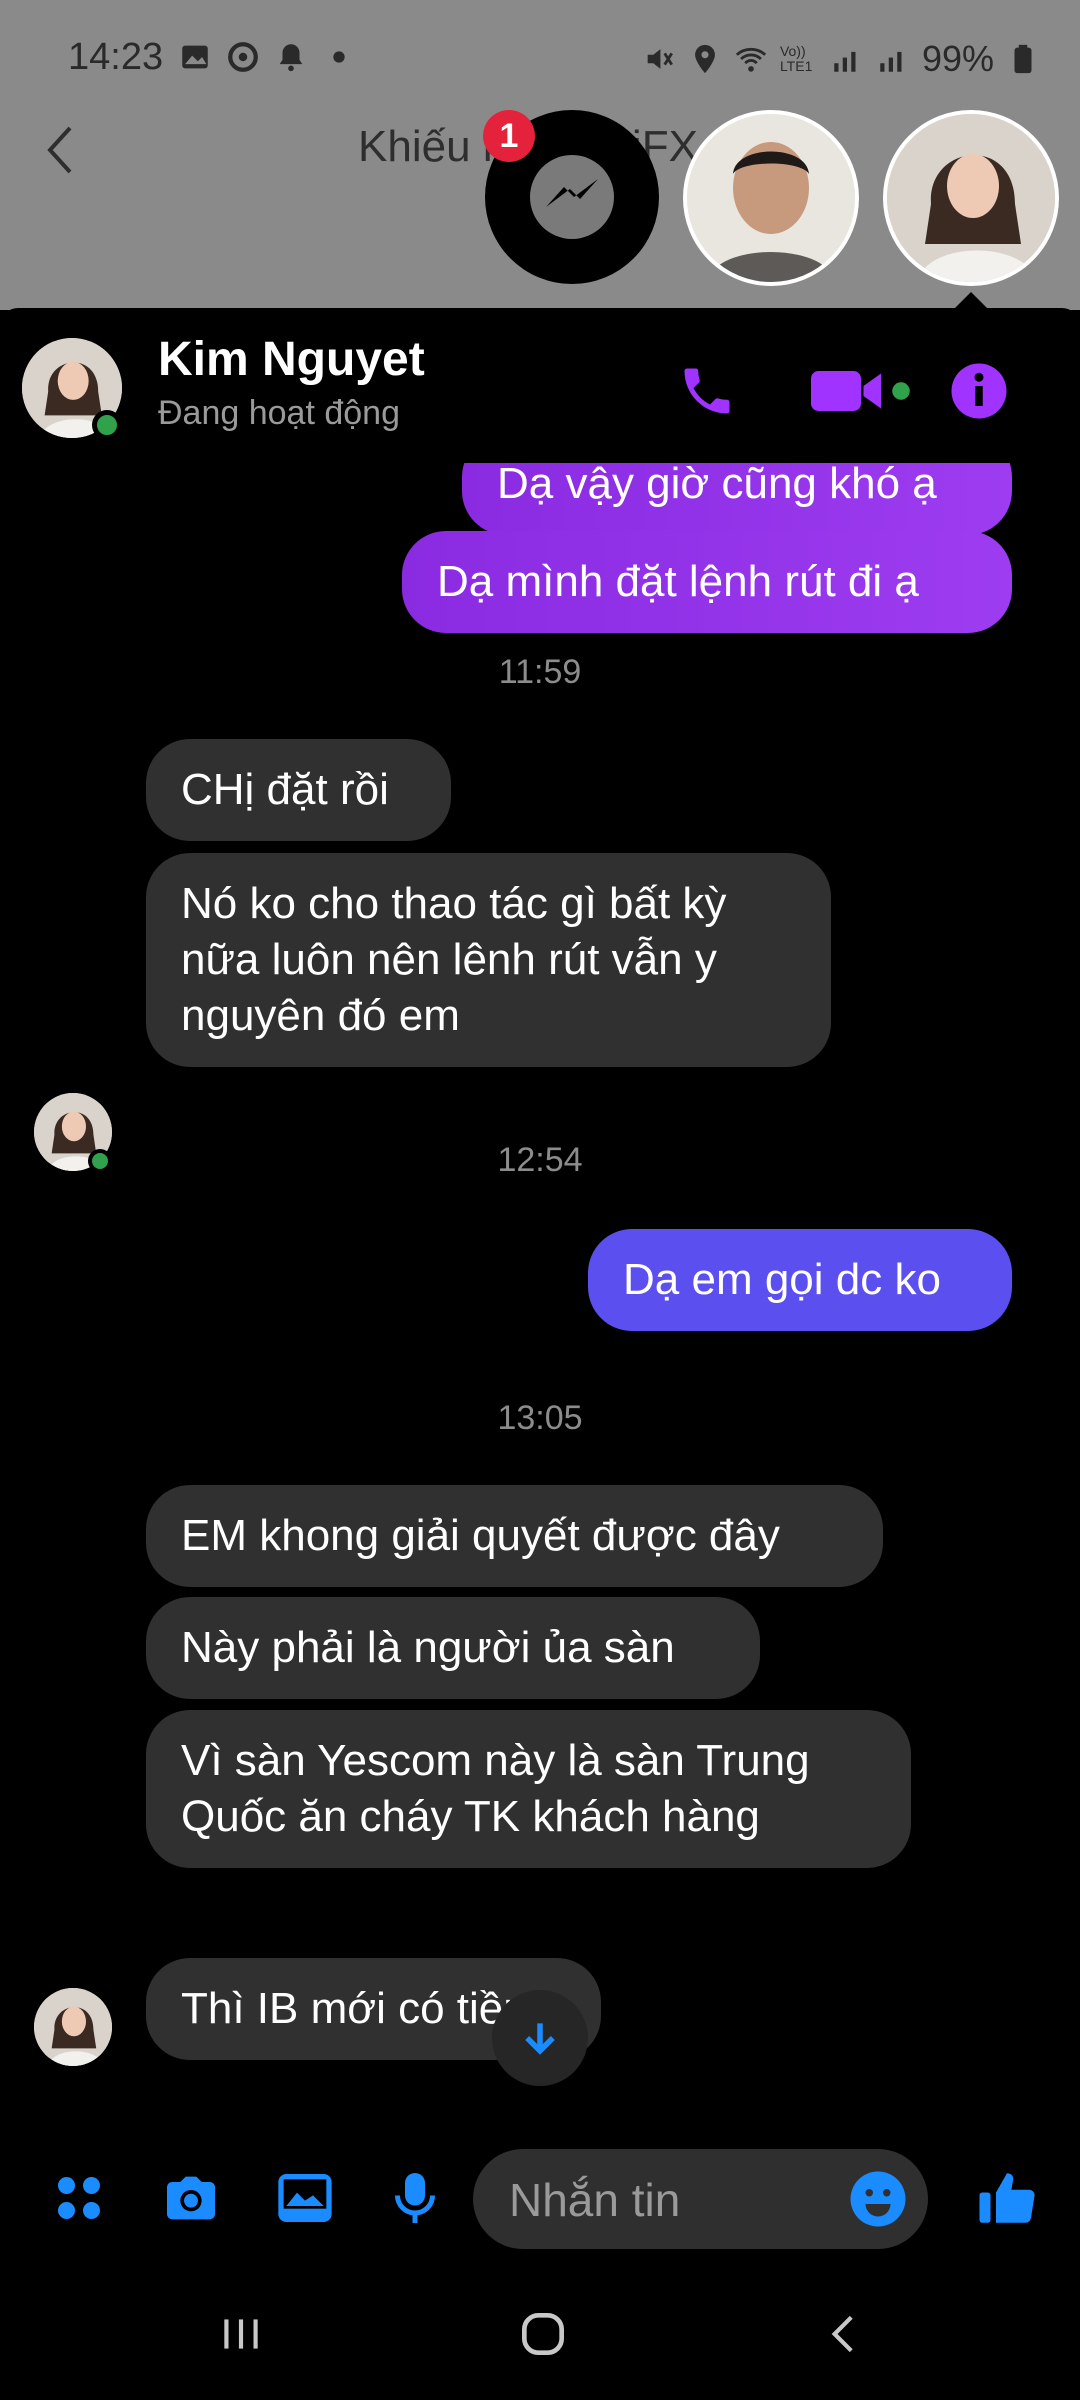  I want to click on home-icon, so click(543, 2334).